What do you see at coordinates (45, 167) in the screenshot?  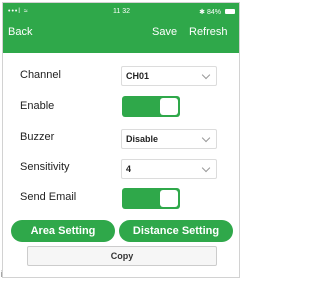 I see `sensitivity-label: Sensitivity` at bounding box center [45, 167].